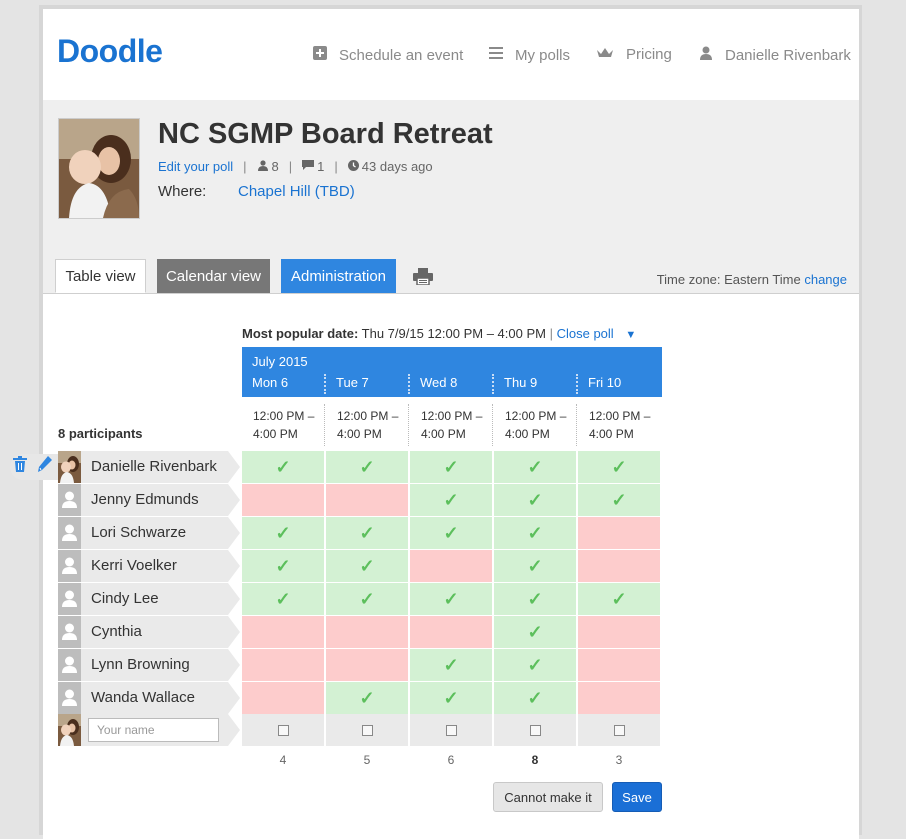  I want to click on participant-row: Lori Schwarze, so click(149, 533).